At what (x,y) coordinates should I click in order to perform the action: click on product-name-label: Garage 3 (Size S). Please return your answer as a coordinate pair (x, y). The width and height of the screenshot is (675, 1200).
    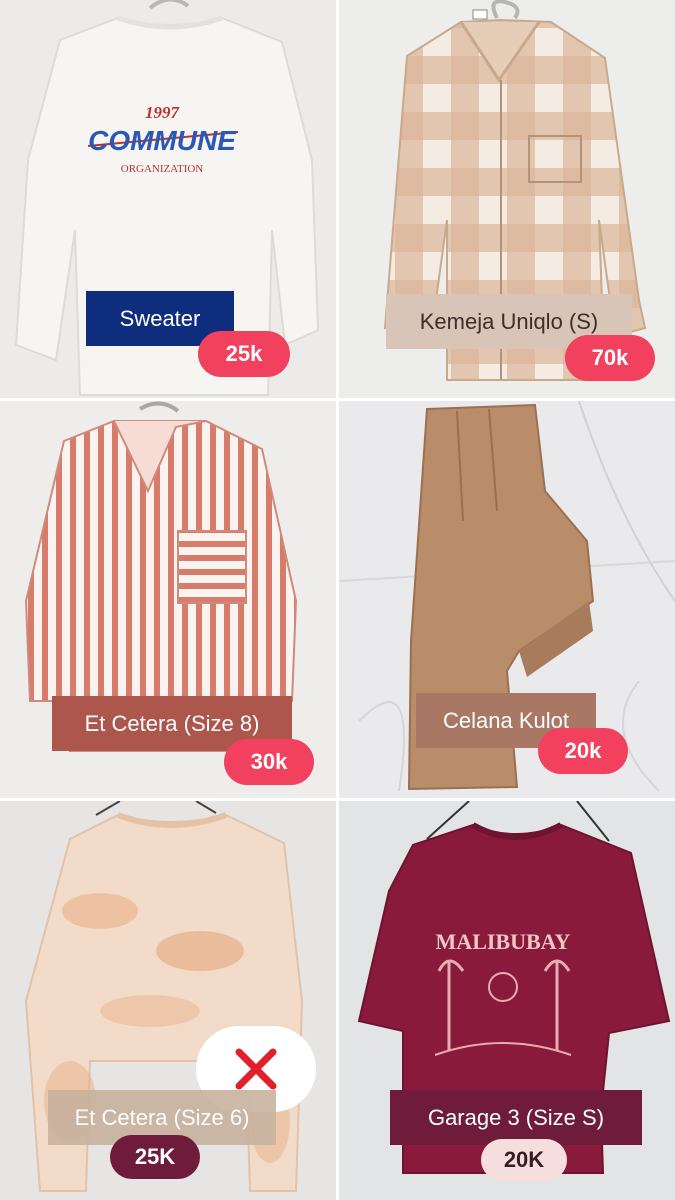
    Looking at the image, I should click on (516, 1117).